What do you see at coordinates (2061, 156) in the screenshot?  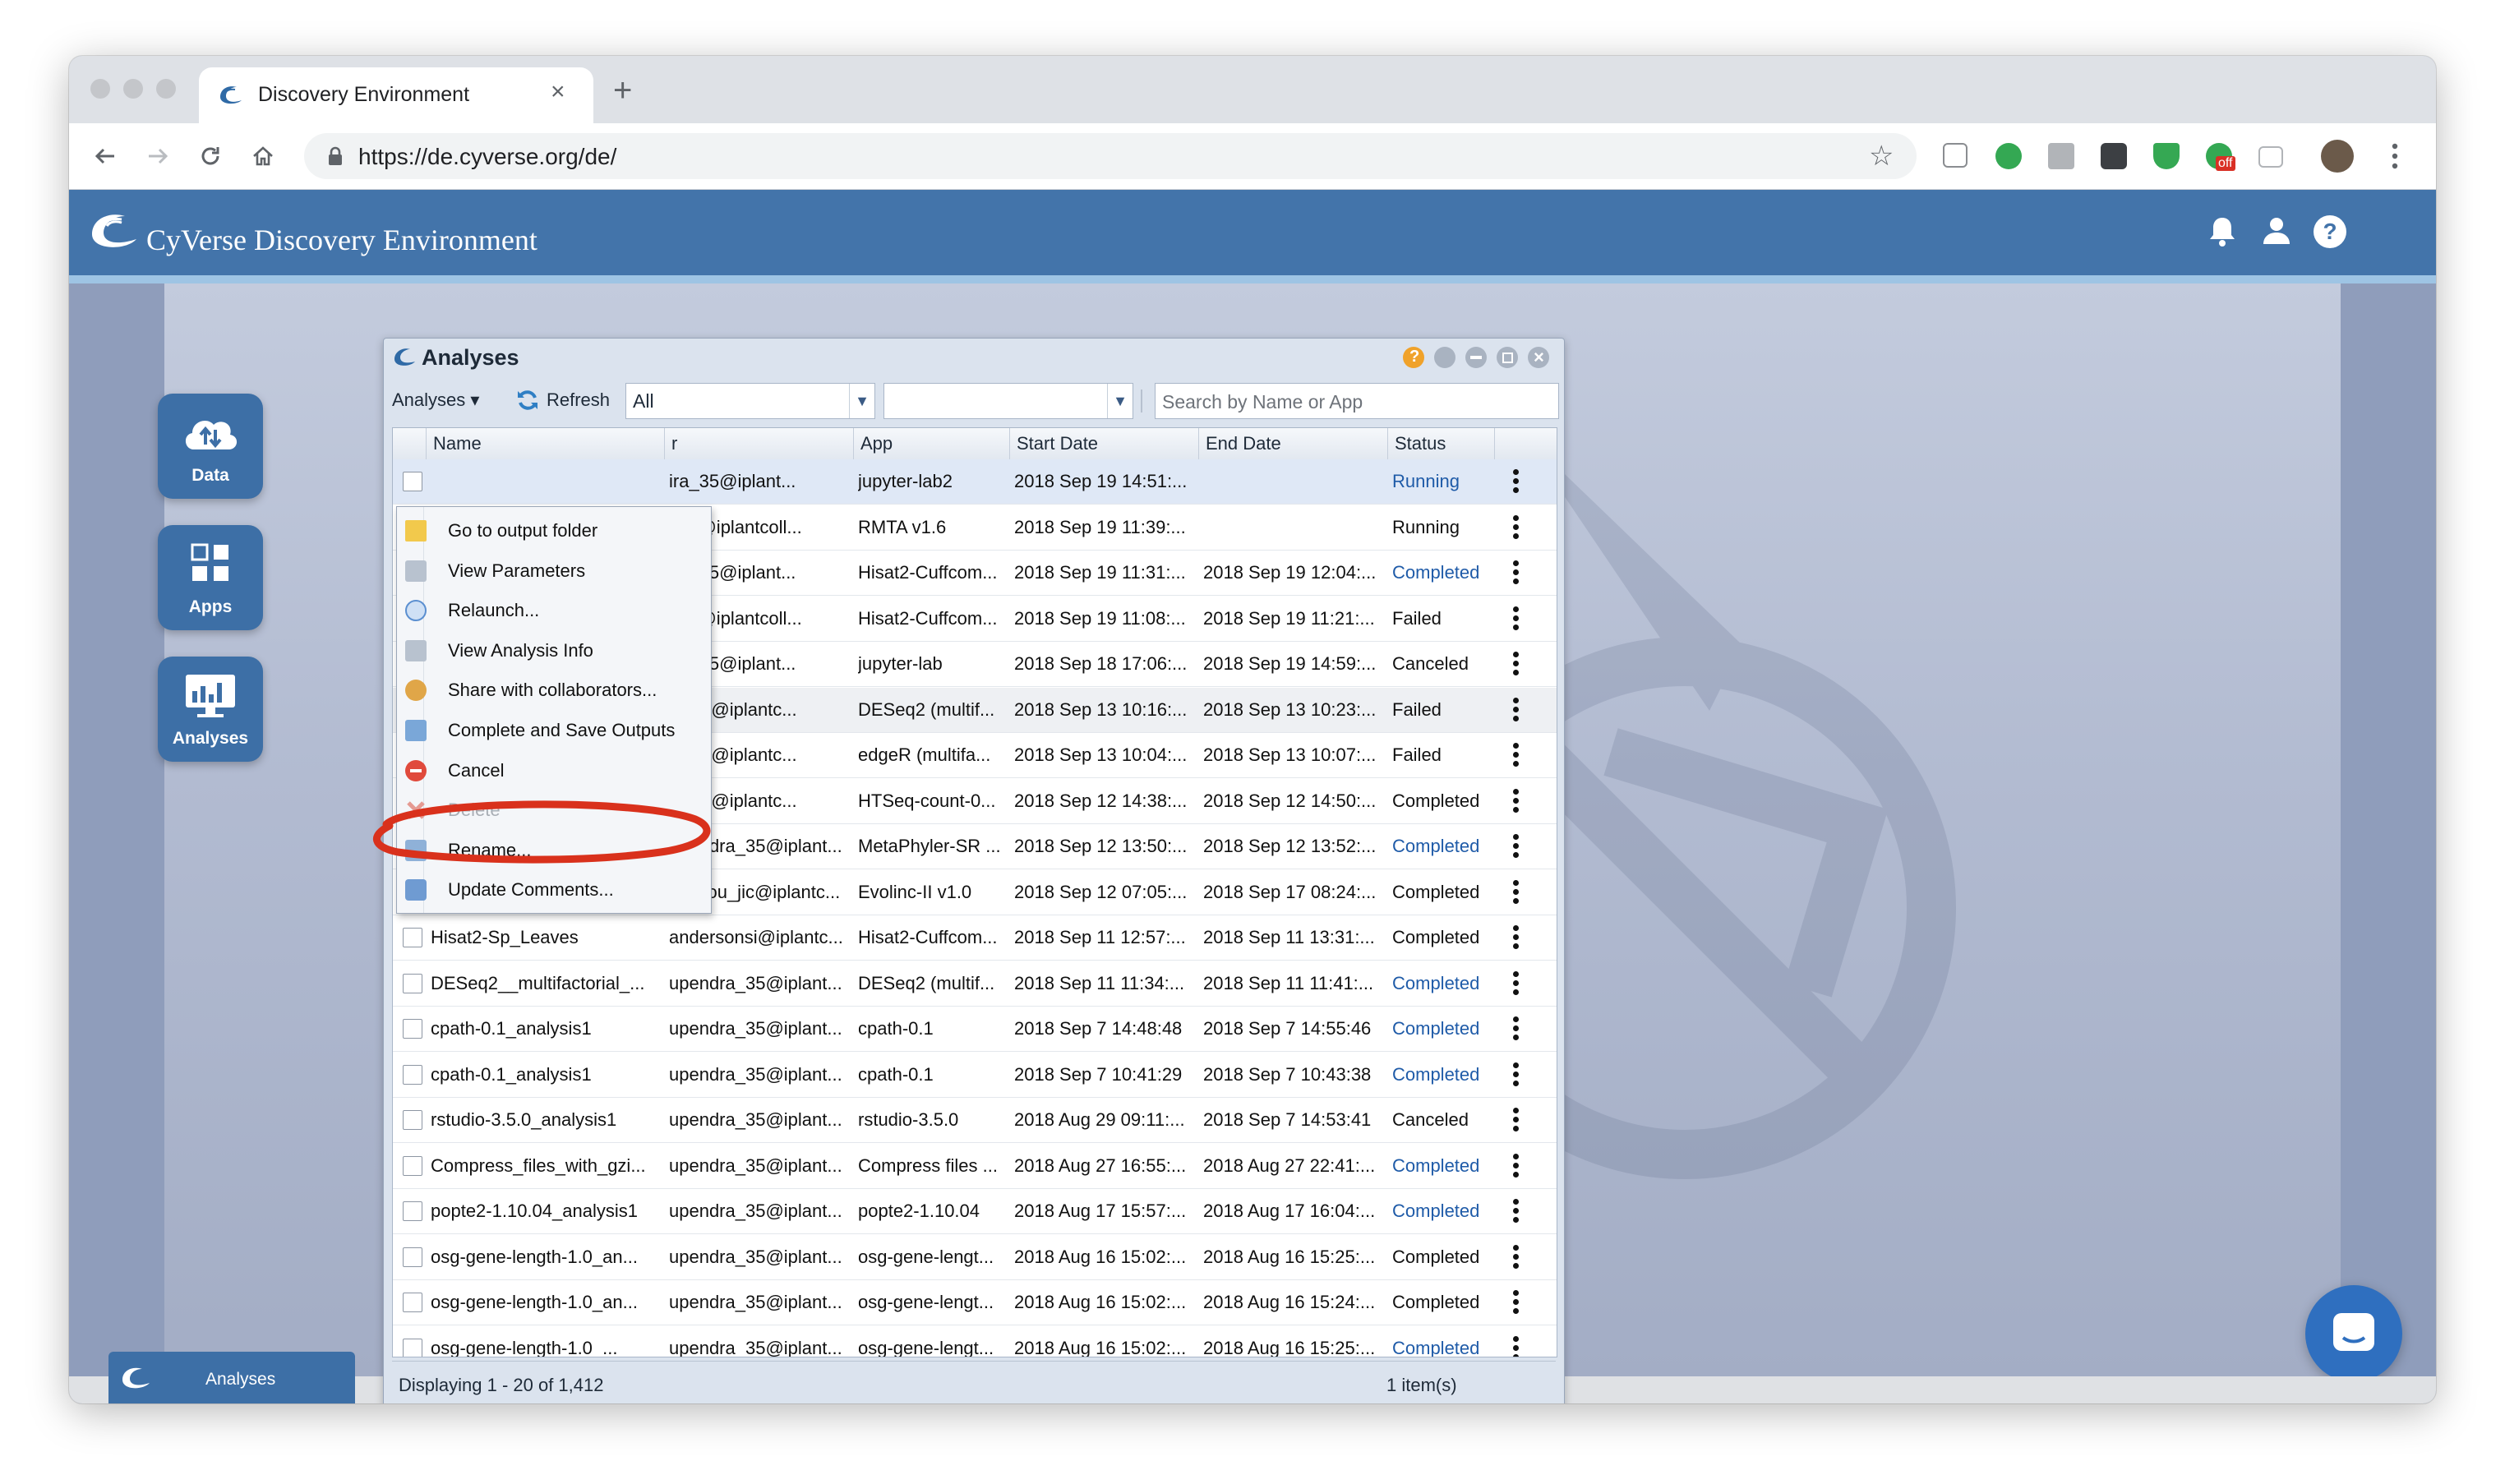 I see `dropbox-extension-icon` at bounding box center [2061, 156].